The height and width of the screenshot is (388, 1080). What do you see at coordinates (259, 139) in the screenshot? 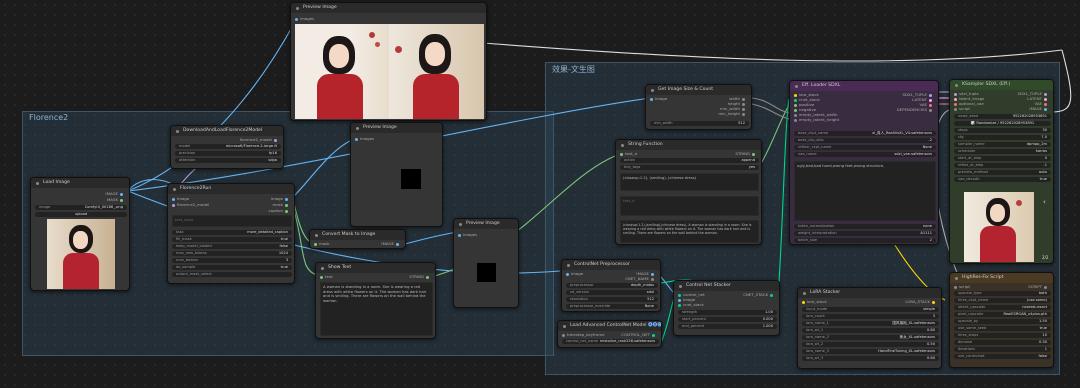
I see `output-florence2-model: florence2_model` at bounding box center [259, 139].